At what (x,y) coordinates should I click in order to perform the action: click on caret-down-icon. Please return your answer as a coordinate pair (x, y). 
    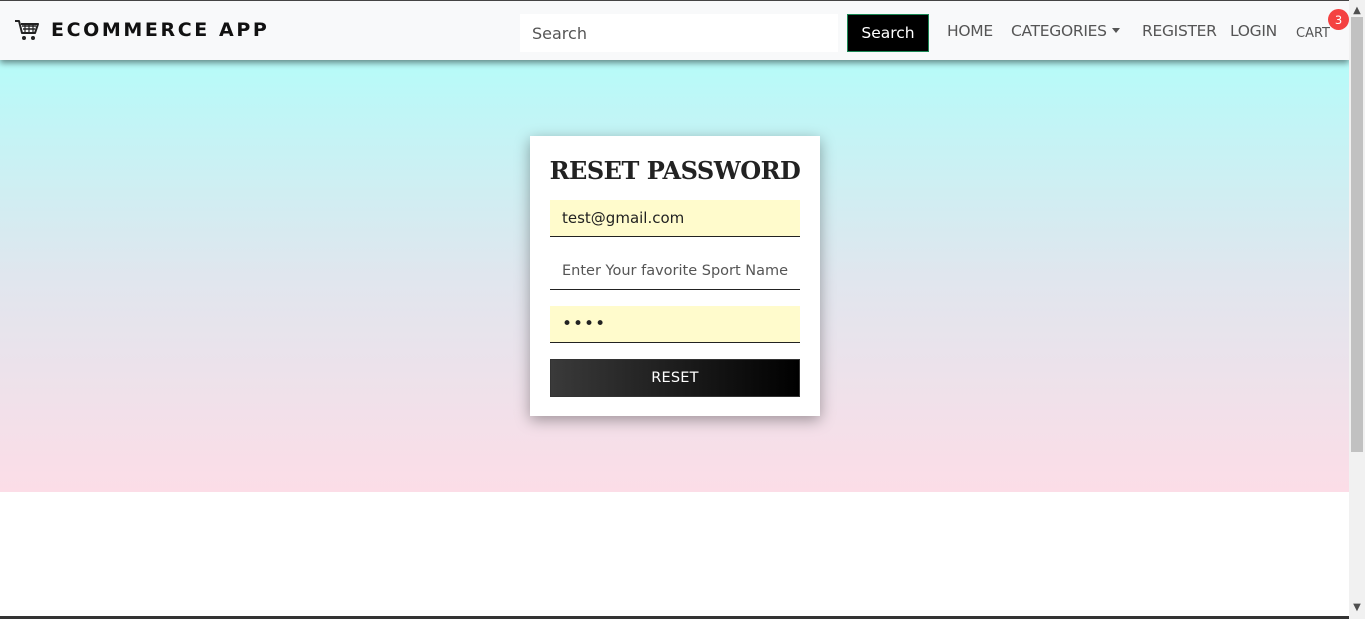
    Looking at the image, I should click on (1115, 30).